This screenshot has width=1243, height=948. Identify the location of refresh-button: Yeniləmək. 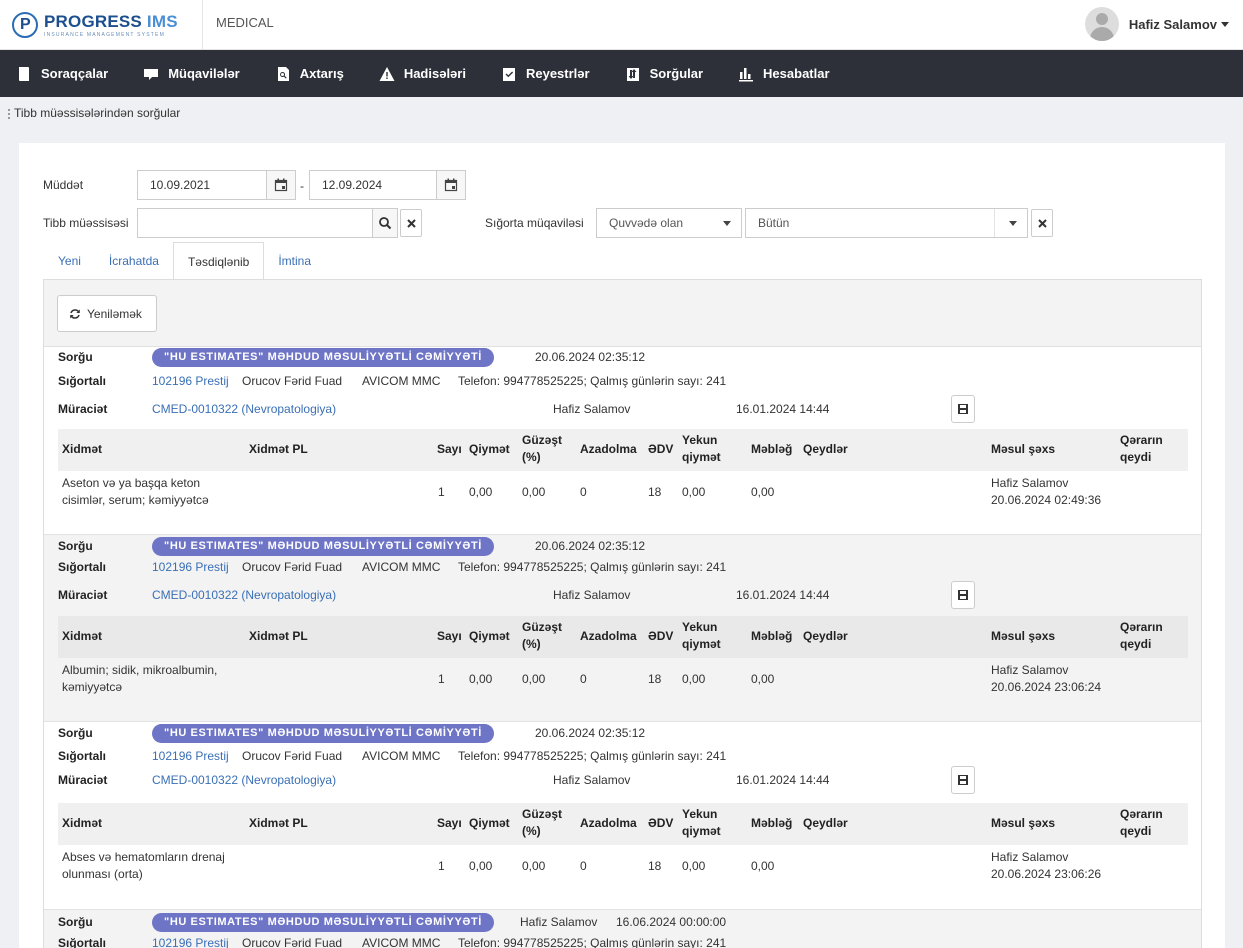
(107, 313).